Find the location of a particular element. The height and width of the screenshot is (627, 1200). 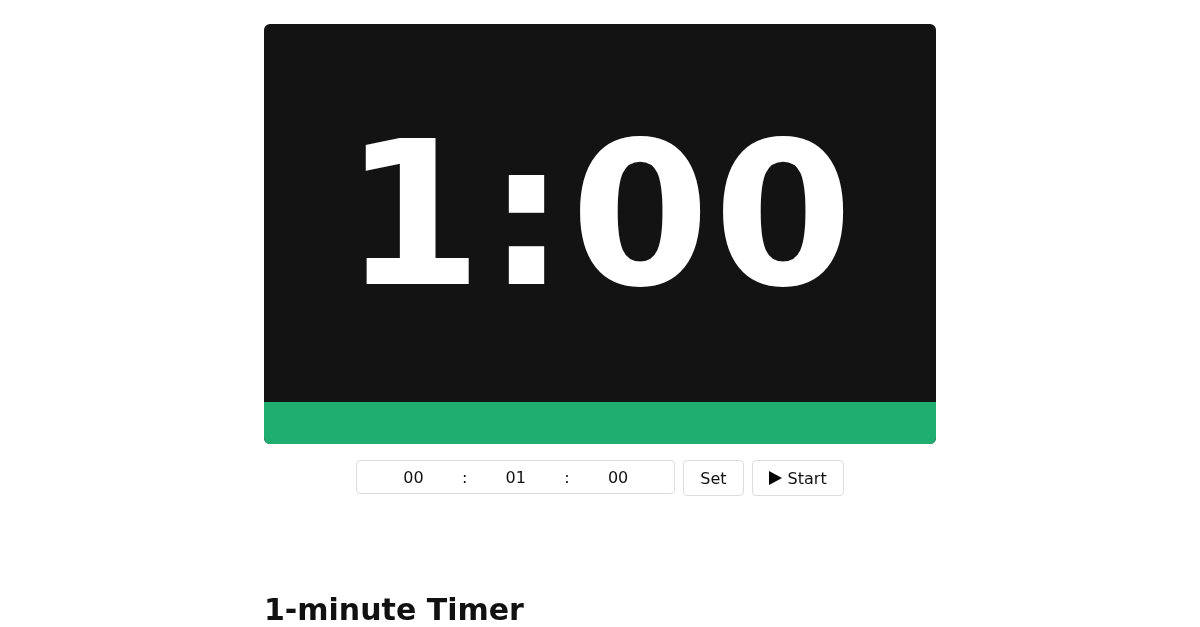

play-icon is located at coordinates (775, 478).